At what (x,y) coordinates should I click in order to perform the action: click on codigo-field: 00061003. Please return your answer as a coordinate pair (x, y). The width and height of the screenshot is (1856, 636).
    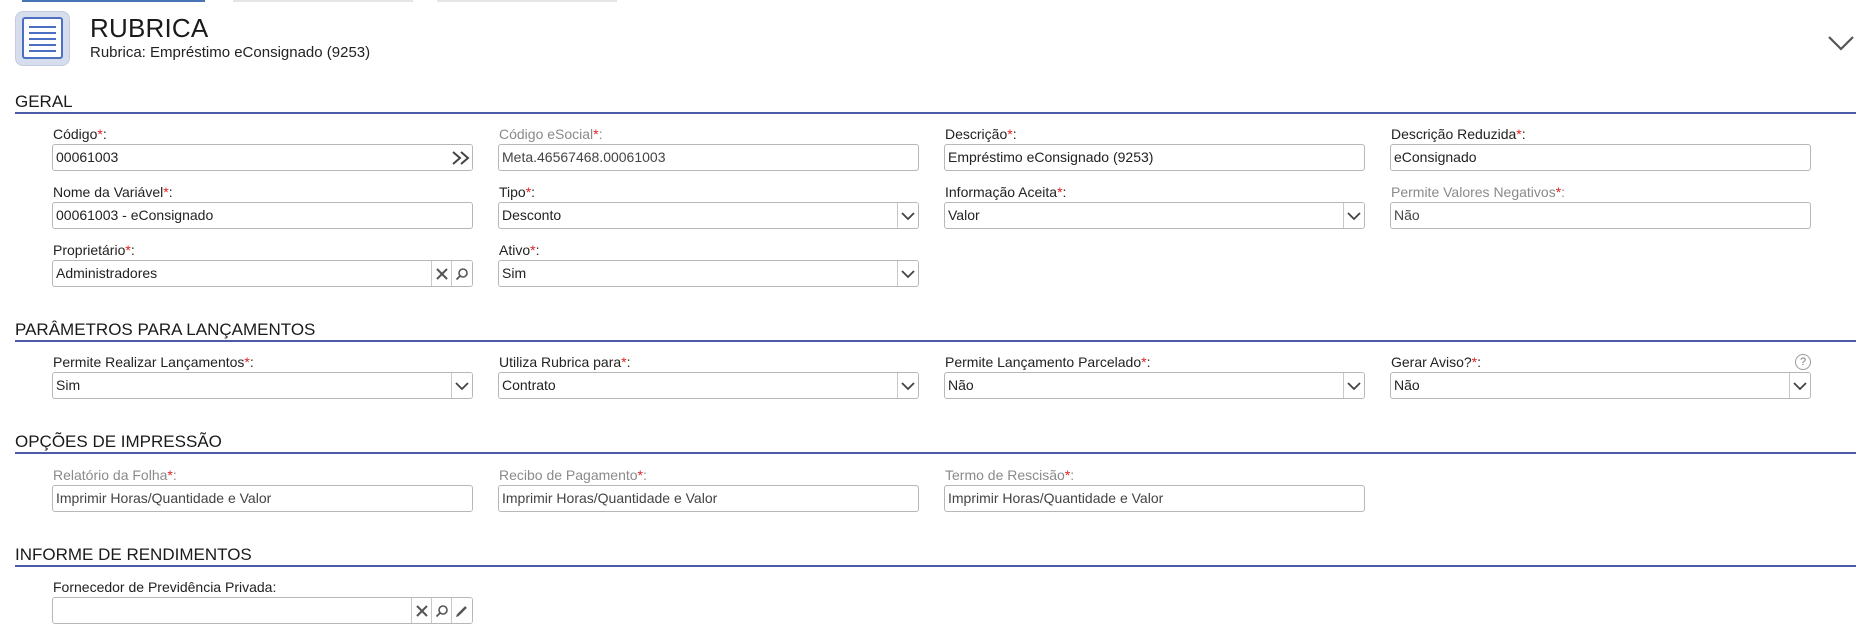
    Looking at the image, I should click on (262, 157).